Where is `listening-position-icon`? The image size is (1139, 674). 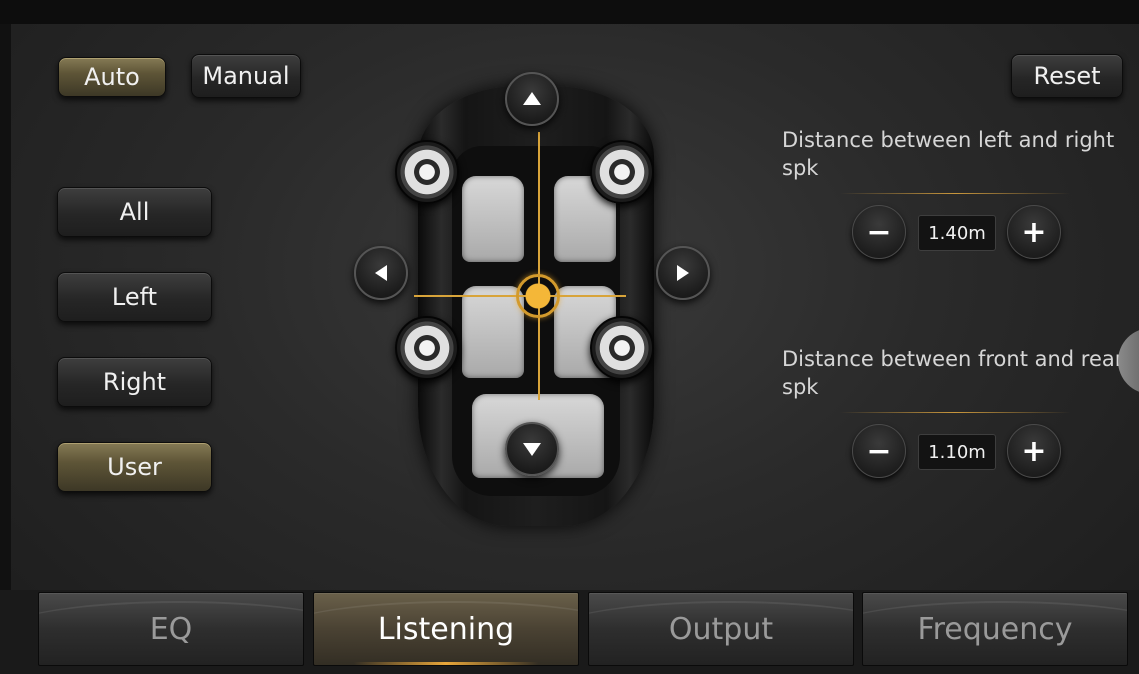
listening-position-icon is located at coordinates (538, 296).